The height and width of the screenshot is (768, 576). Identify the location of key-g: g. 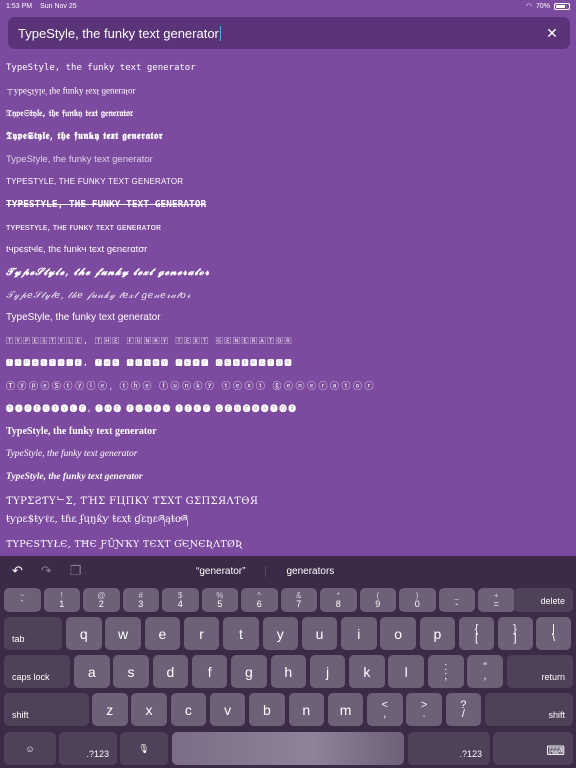
(249, 671).